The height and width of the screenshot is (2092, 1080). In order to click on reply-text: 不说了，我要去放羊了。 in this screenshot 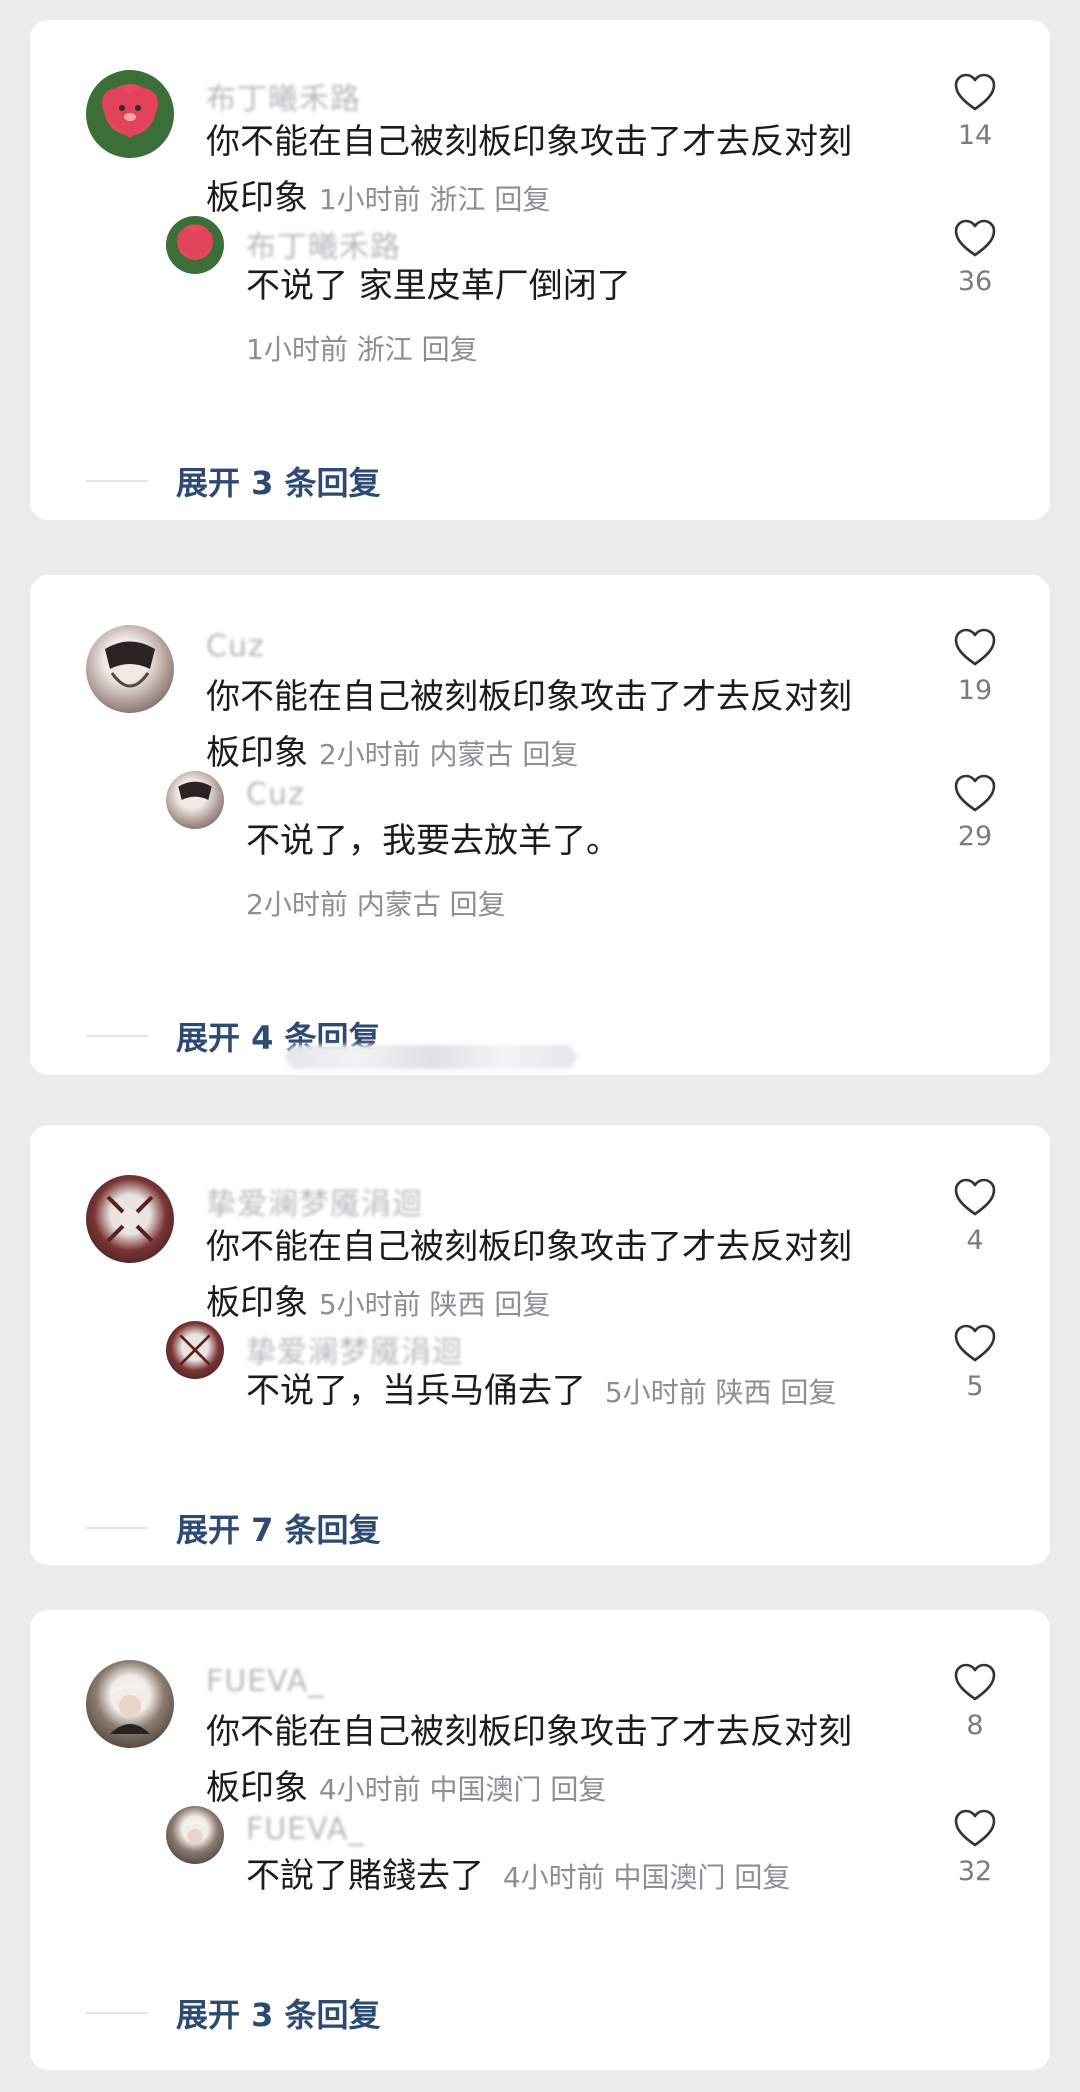, I will do `click(433, 841)`.